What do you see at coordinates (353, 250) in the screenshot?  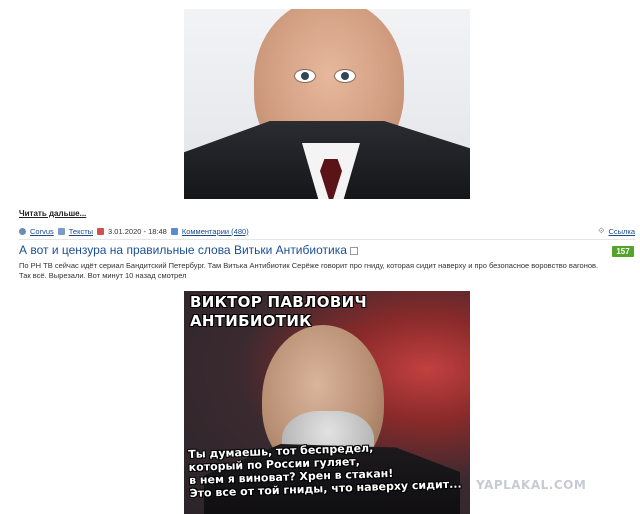 I see `external-link-icon` at bounding box center [353, 250].